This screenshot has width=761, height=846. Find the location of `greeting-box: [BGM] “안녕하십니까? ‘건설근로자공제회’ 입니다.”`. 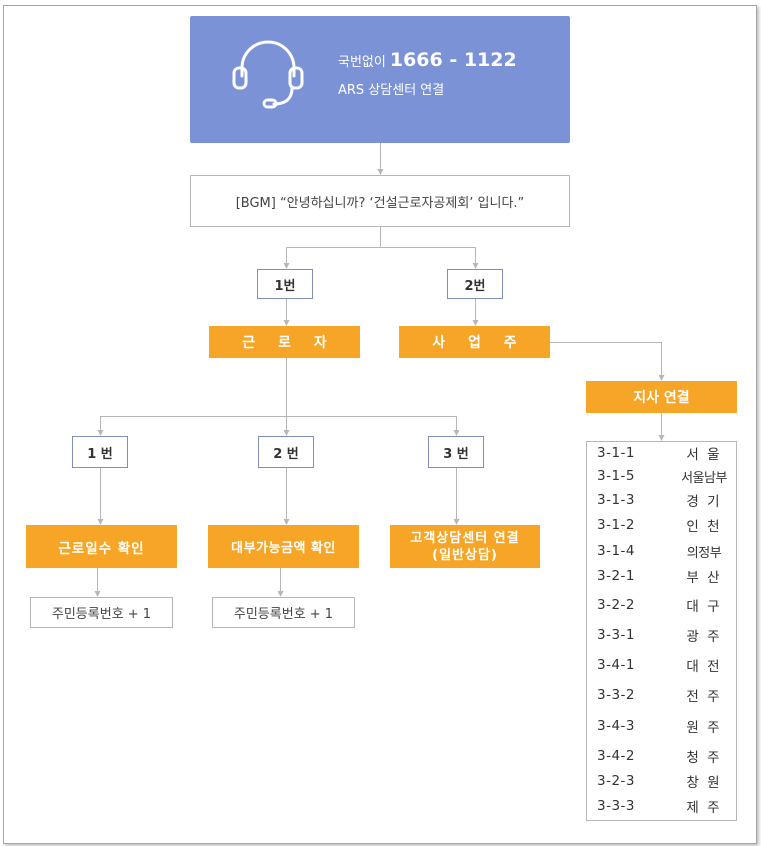

greeting-box: [BGM] “안녕하십니까? ‘건설근로자공제회’ 입니다.” is located at coordinates (380, 201).